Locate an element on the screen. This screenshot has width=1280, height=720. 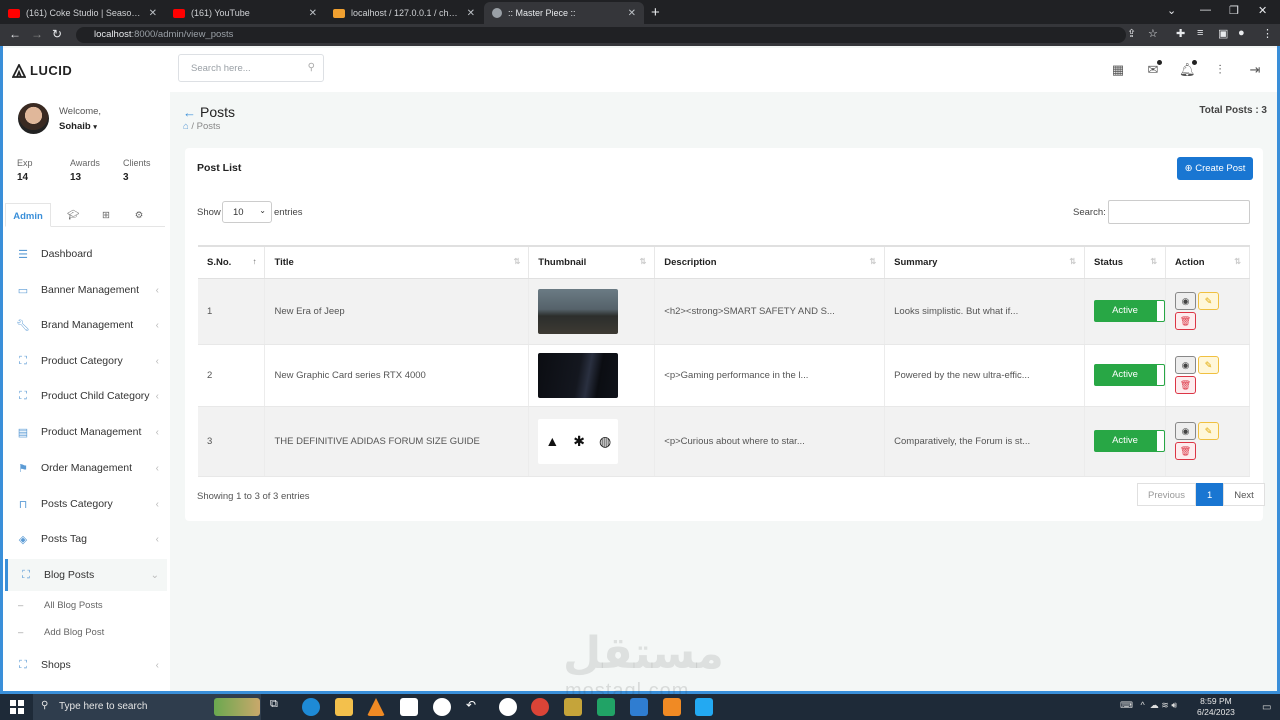
url-field: localhost:8000/admin/view_posts is located at coordinates (601, 35).